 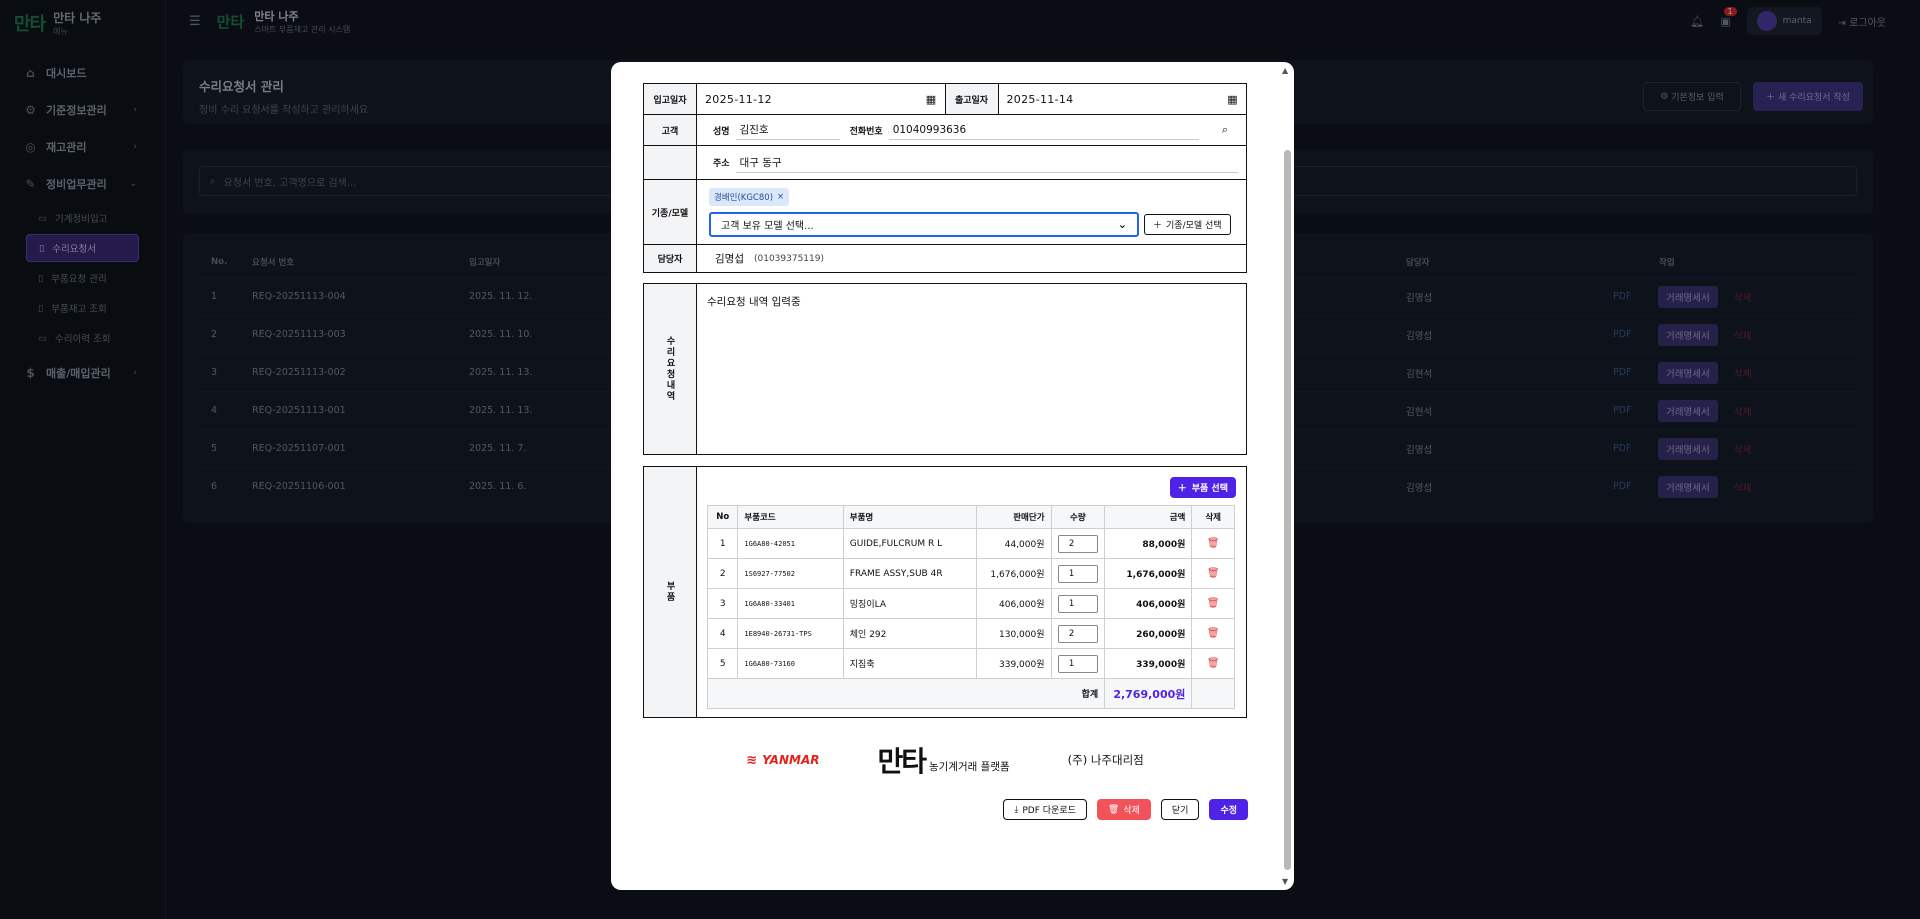 I want to click on part-name: 체인 292, so click(x=909, y=633).